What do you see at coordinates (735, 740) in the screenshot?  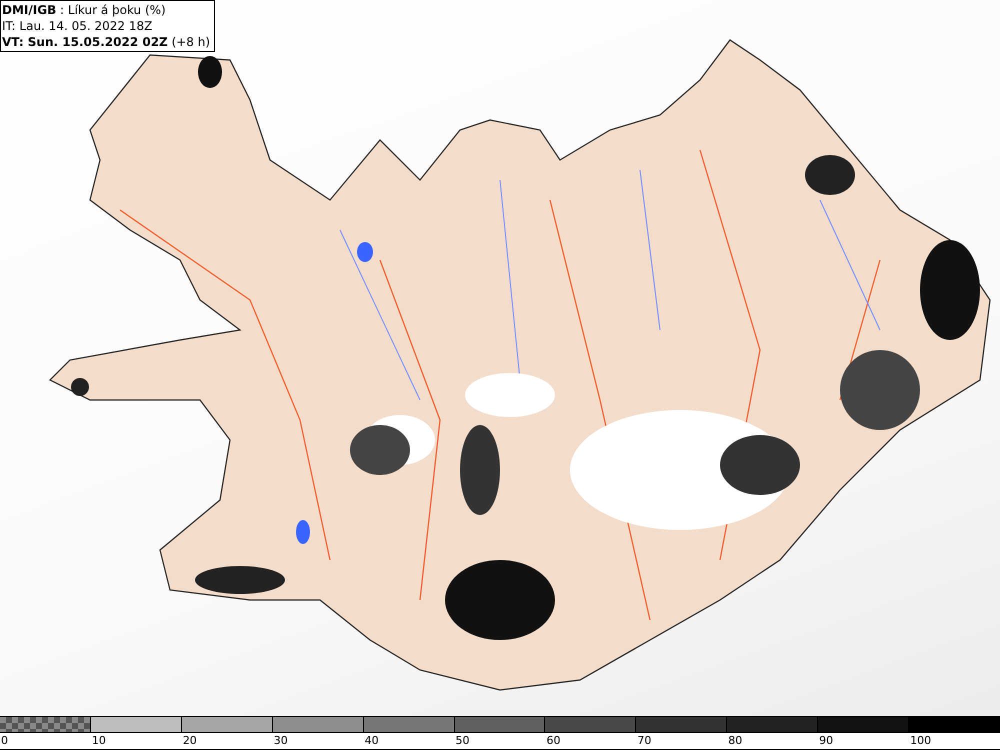 I see `legend-tick-label: 80` at bounding box center [735, 740].